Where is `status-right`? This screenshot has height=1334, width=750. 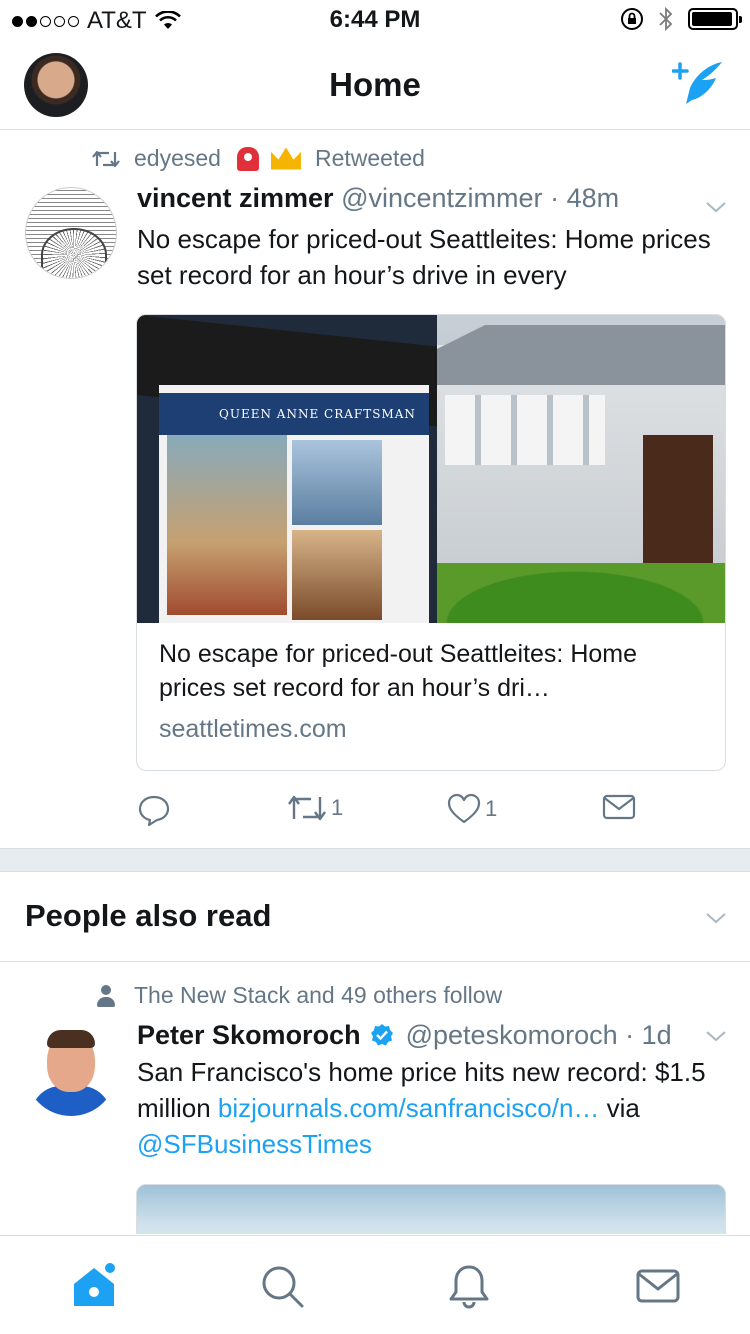 status-right is located at coordinates (681, 19).